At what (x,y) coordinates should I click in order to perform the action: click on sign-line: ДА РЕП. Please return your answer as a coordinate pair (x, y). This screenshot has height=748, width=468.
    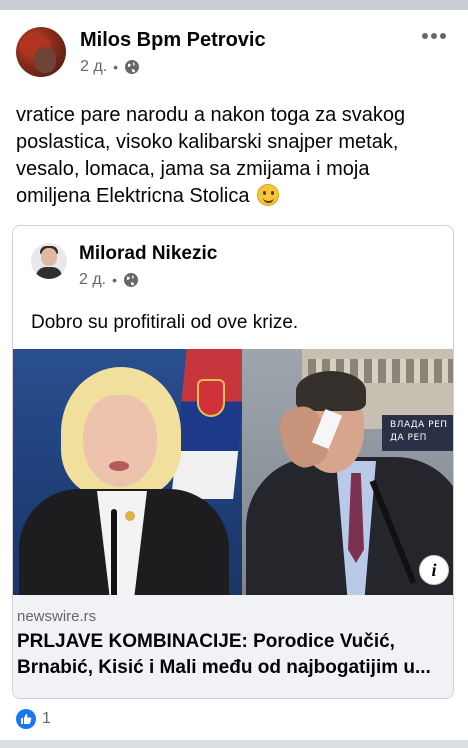
    Looking at the image, I should click on (408, 438).